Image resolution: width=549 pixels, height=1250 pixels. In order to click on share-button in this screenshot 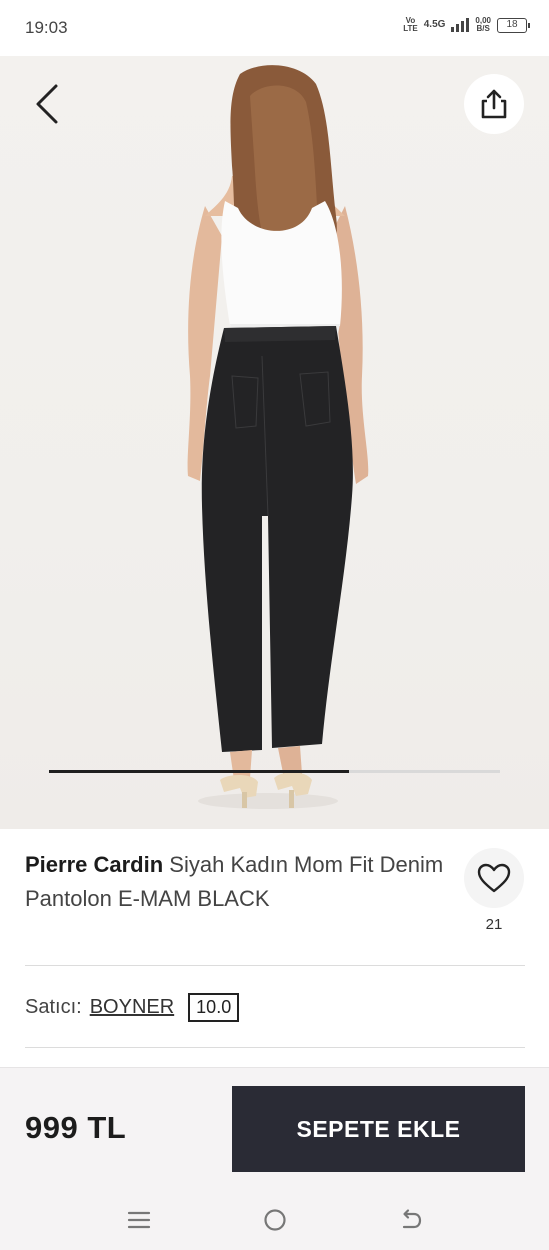, I will do `click(494, 104)`.